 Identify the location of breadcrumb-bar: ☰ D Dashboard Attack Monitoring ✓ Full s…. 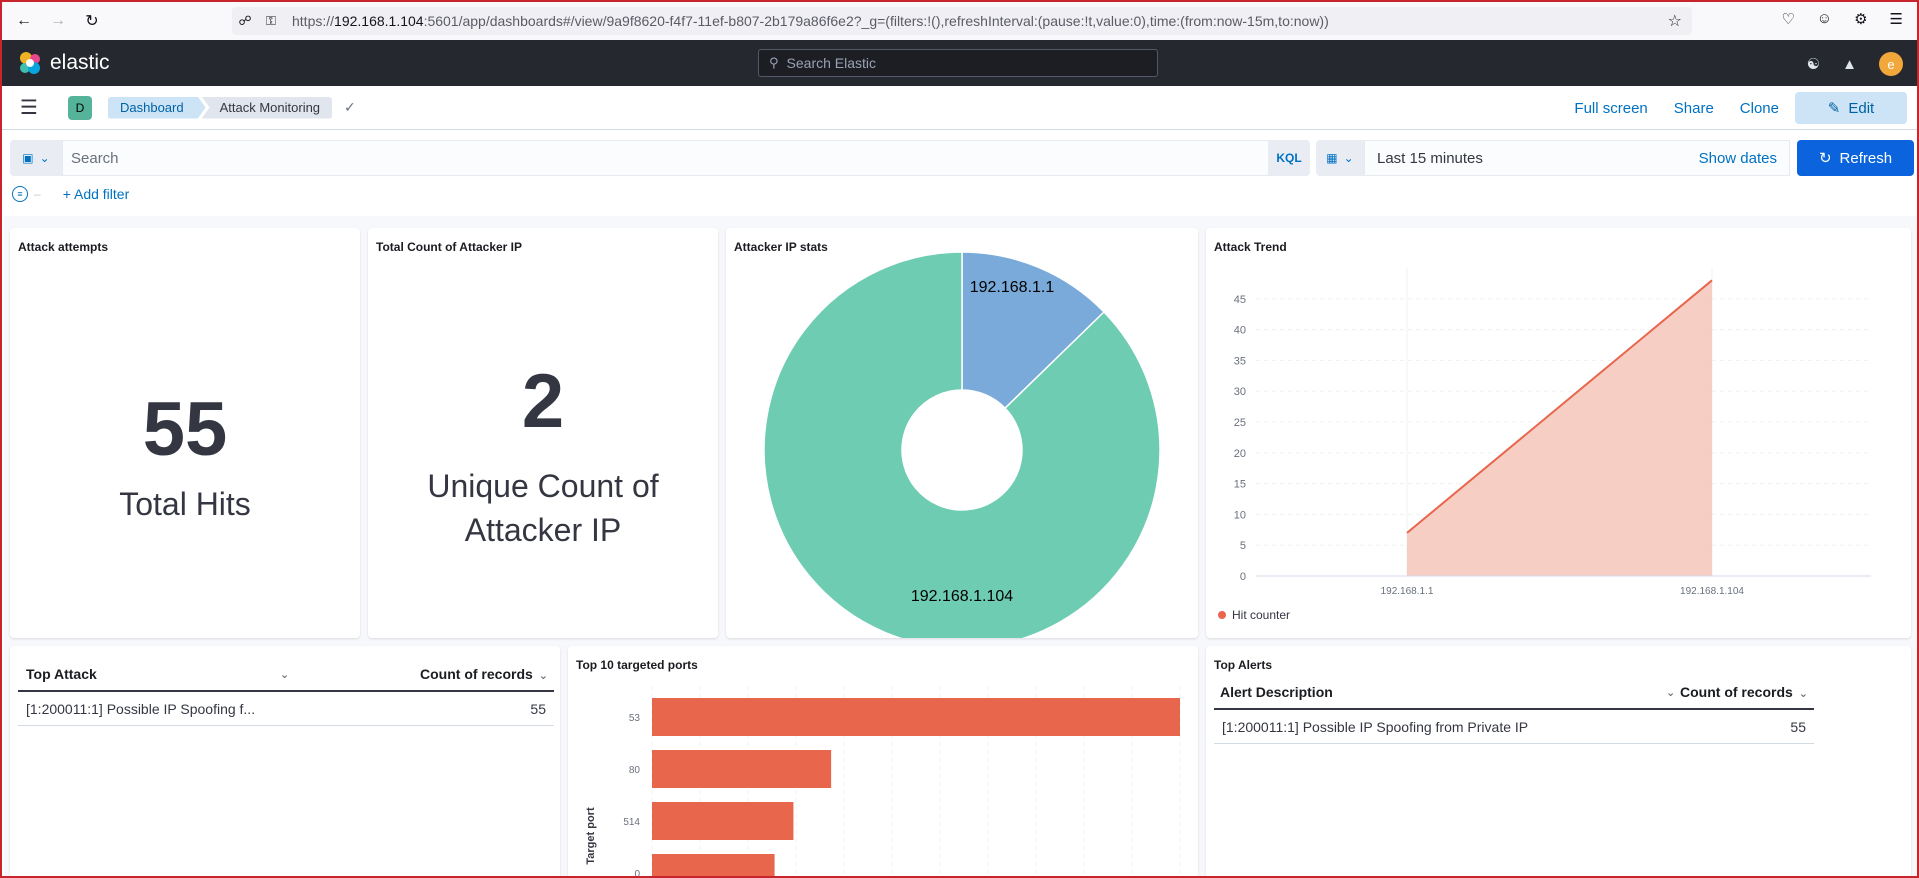
(959, 108).